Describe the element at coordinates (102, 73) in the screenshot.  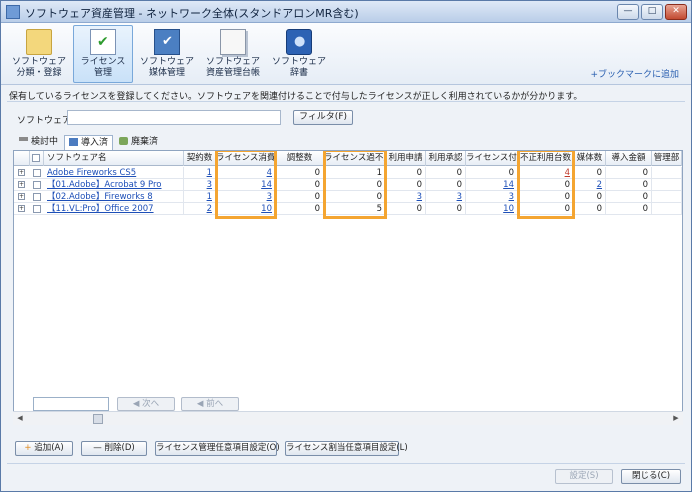
I see `ribbon-label: 管理` at that location.